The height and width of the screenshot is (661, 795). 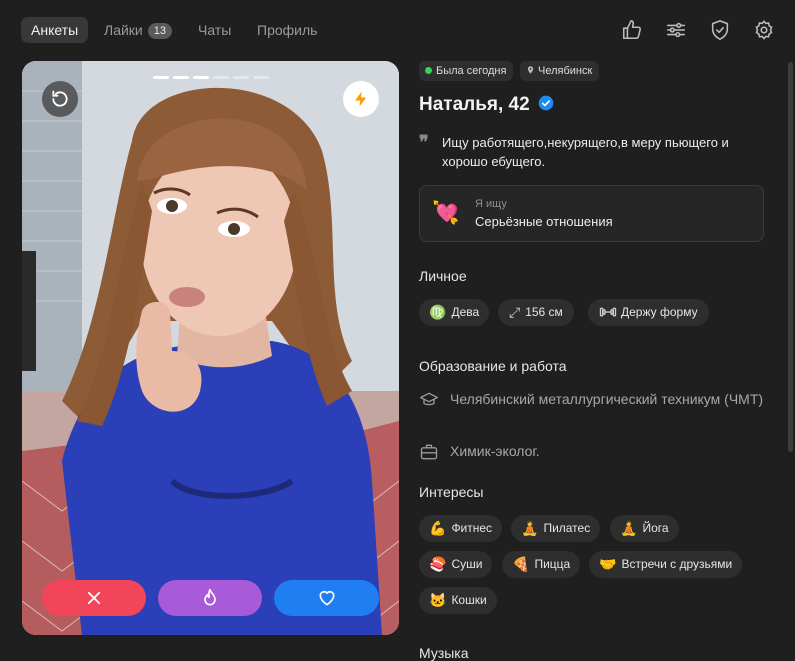 I want to click on thumbs-up-icon, so click(x=632, y=30).